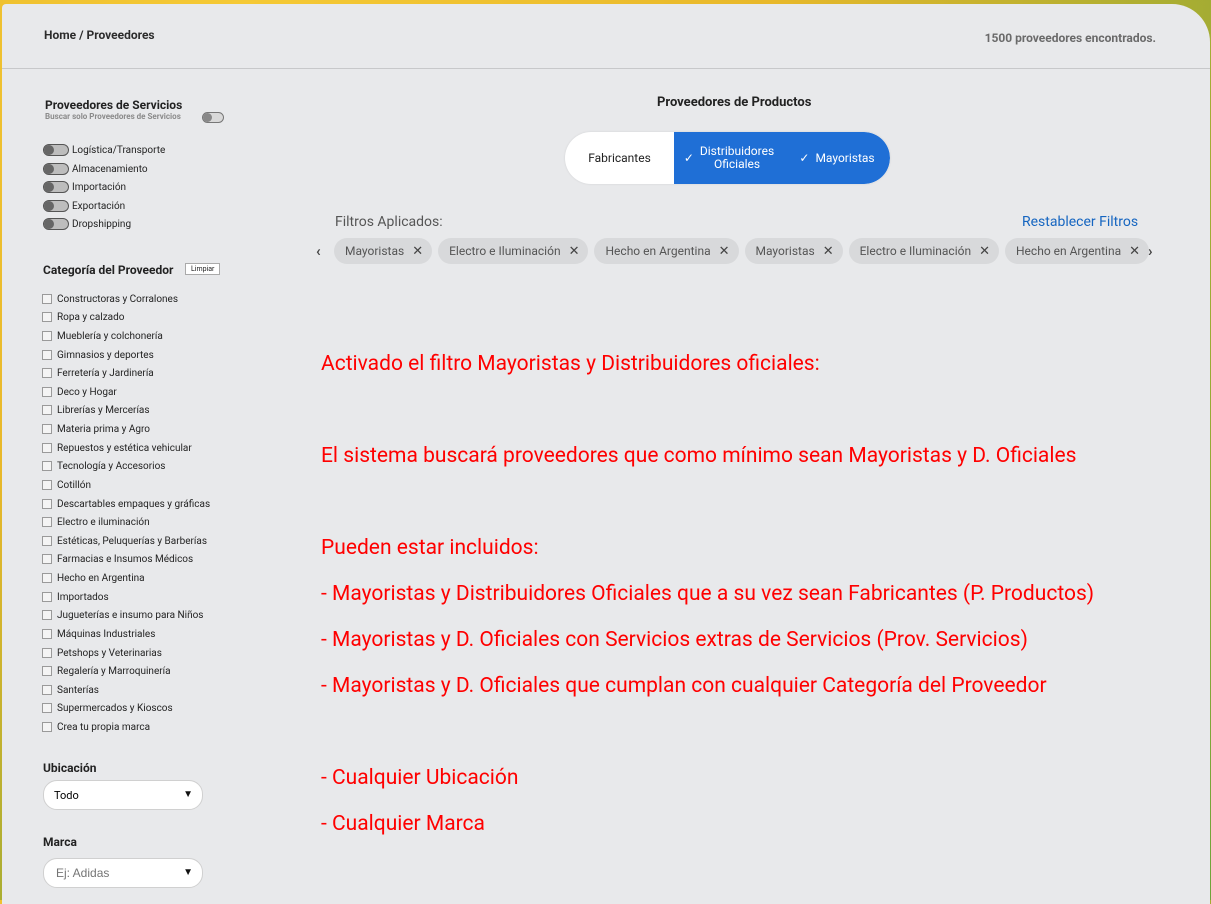 Image resolution: width=1211 pixels, height=904 pixels. What do you see at coordinates (734, 102) in the screenshot?
I see `products-title: Proveedores de Productos` at bounding box center [734, 102].